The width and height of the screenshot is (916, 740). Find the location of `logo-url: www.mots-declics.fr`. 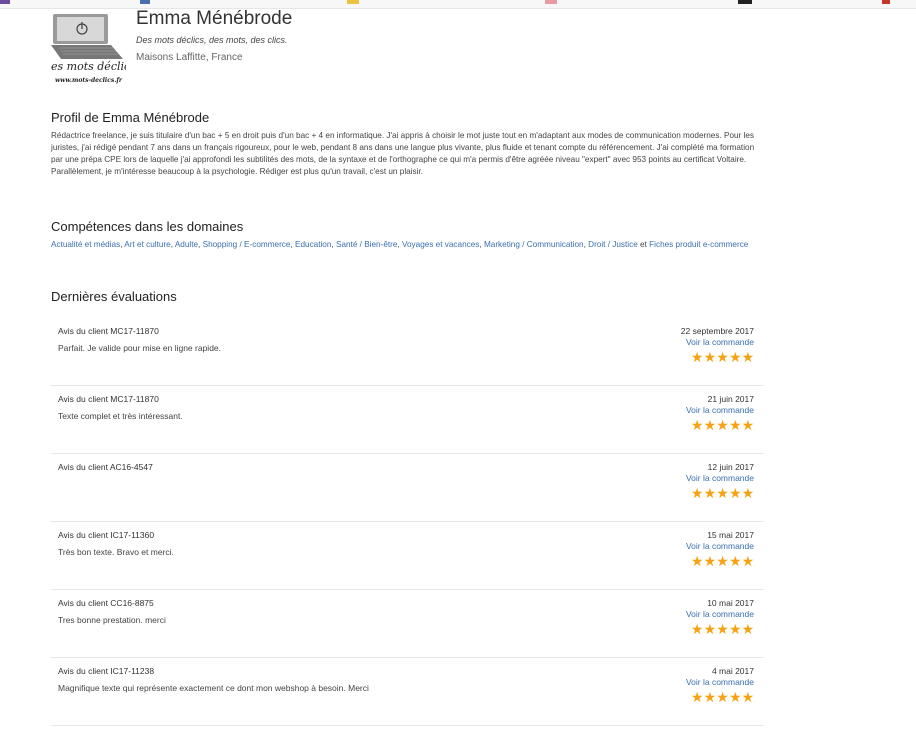

logo-url: www.mots-declics.fr is located at coordinates (89, 80).